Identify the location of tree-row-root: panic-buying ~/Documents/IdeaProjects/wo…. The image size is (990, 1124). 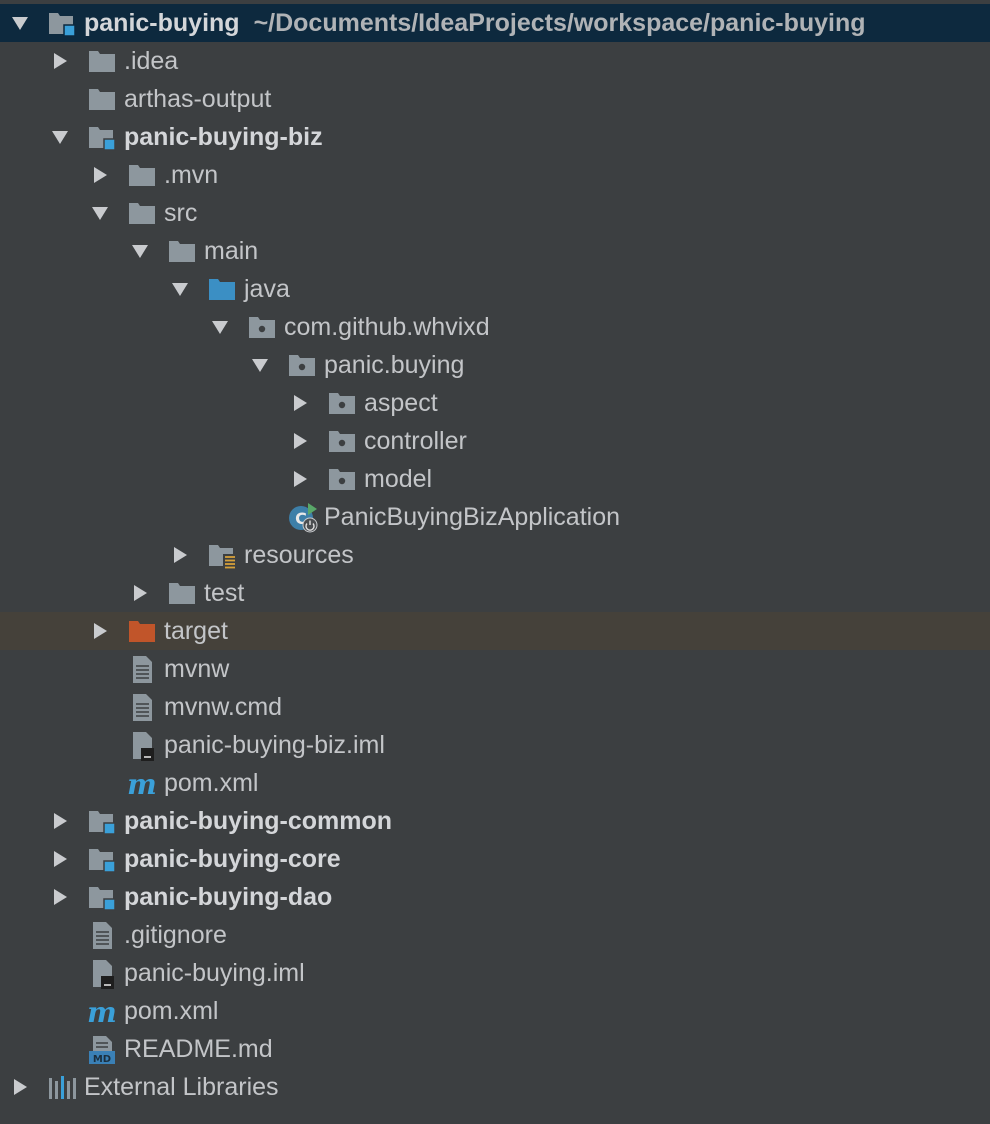
(495, 23).